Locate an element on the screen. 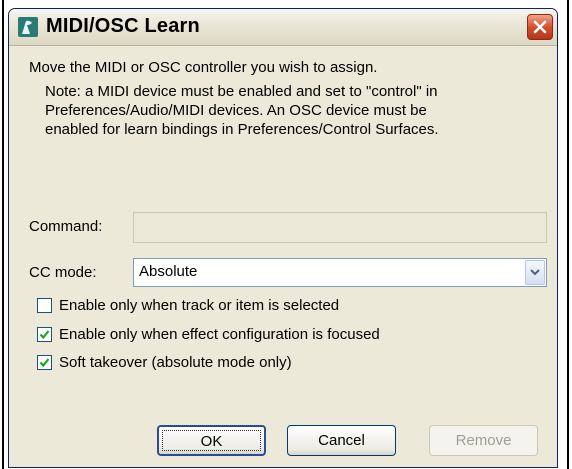 Image resolution: width=572 pixels, height=469 pixels. cancel-button: Cancel is located at coordinates (341, 440).